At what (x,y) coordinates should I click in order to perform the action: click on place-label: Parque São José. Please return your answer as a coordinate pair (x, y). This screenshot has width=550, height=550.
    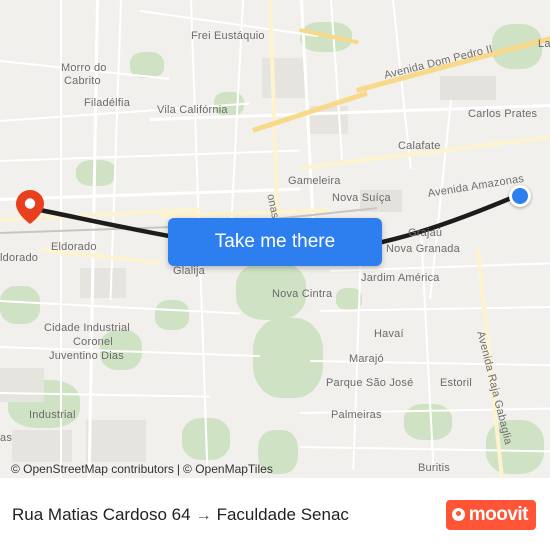
    Looking at the image, I should click on (370, 383).